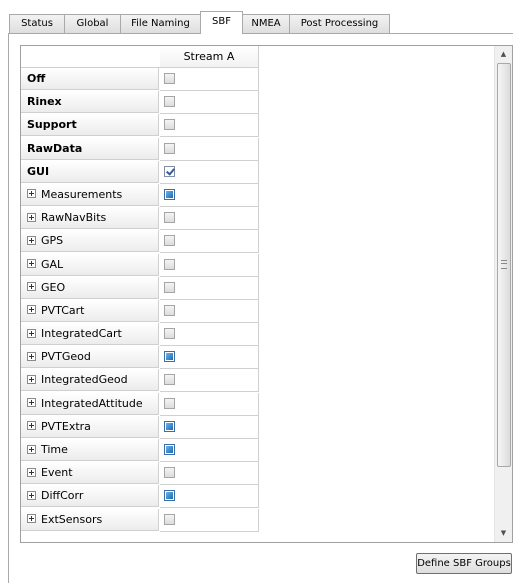  What do you see at coordinates (90, 473) in the screenshot?
I see `row-header: Event` at bounding box center [90, 473].